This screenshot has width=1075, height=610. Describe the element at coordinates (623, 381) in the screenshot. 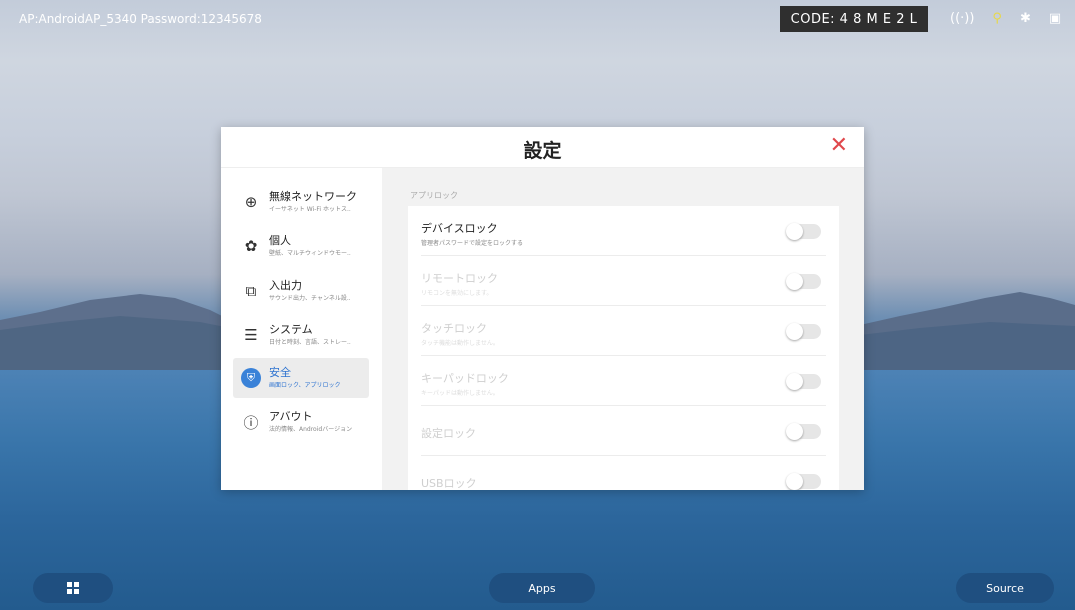

I see `setting-row-keypad-lock: キーパッドロック キーパッドは動作しません。` at that location.